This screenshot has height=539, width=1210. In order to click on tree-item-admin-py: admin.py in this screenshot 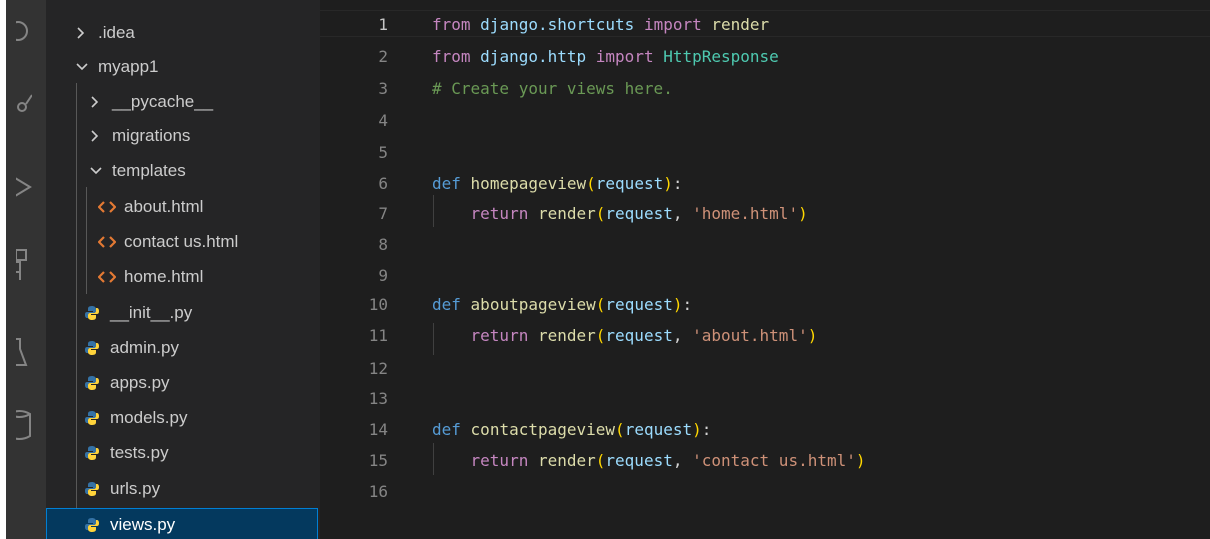, I will do `click(182, 347)`.